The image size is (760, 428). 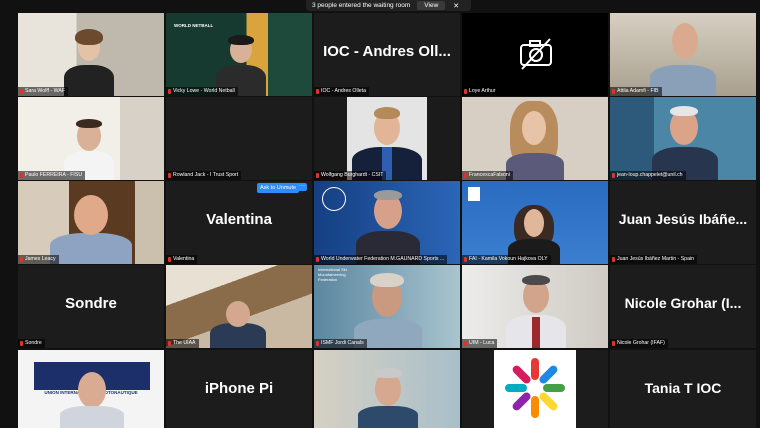 What do you see at coordinates (431, 5) in the screenshot?
I see `view-button: View` at bounding box center [431, 5].